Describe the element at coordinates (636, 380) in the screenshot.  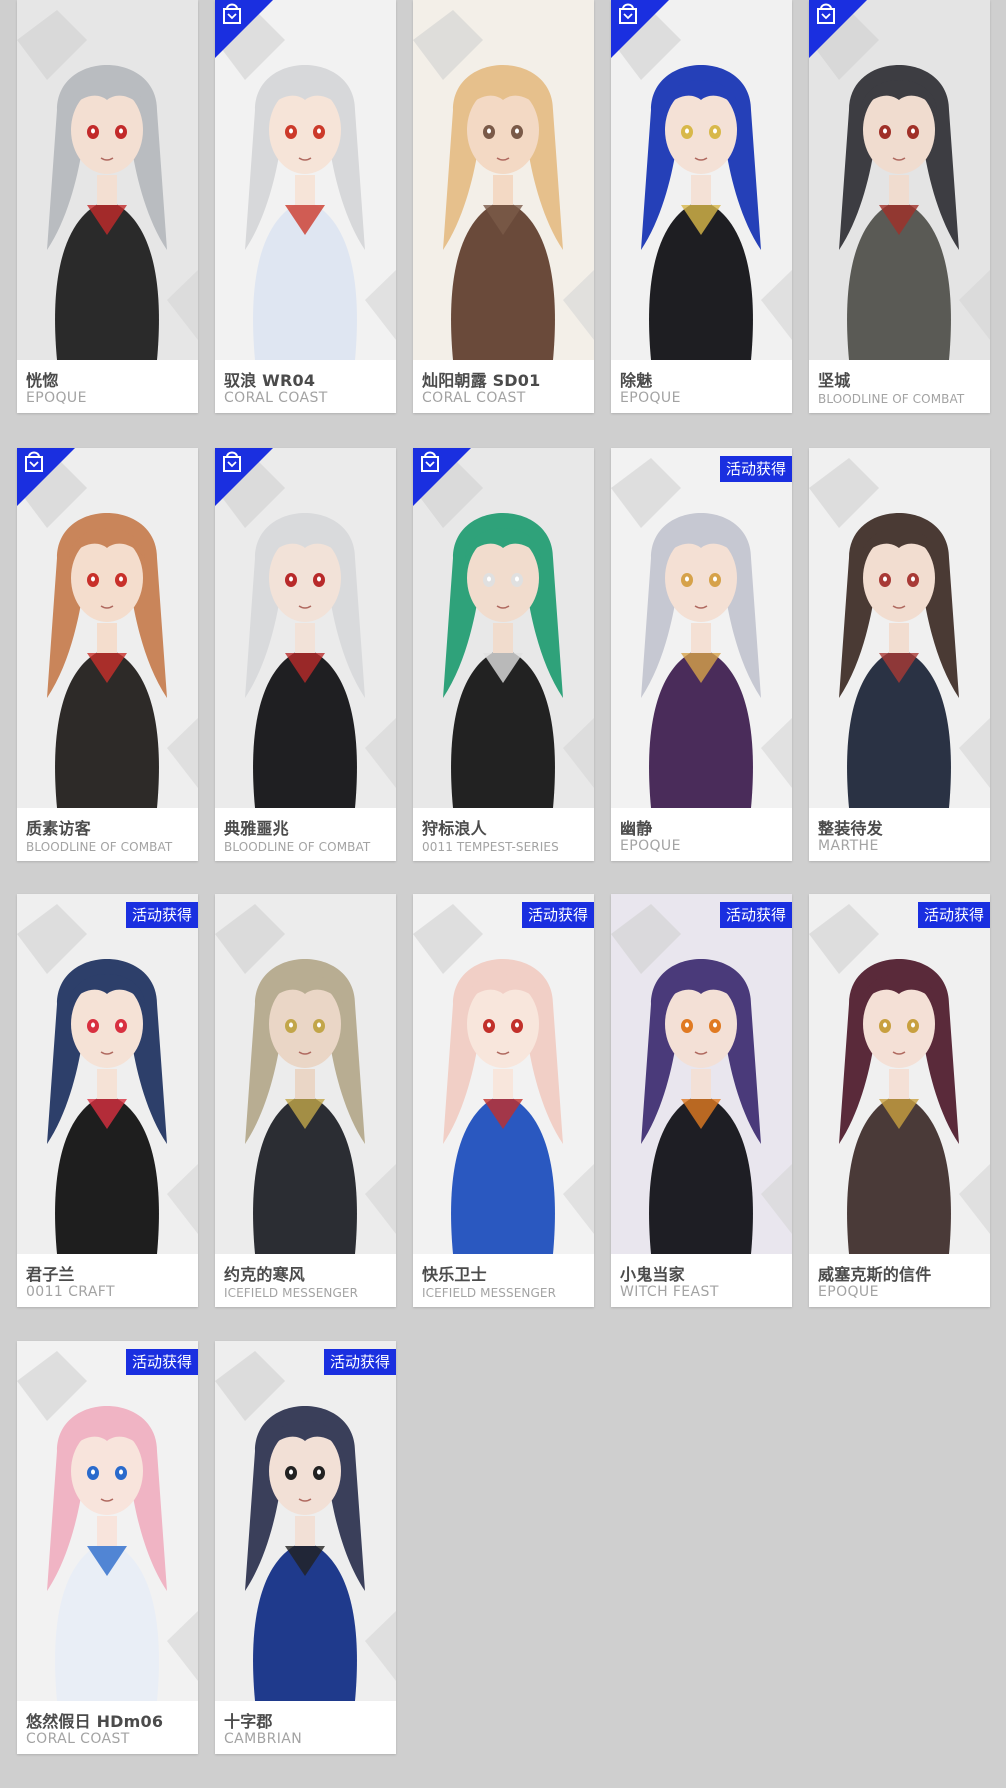
I see `skin-name: 除魅` at that location.